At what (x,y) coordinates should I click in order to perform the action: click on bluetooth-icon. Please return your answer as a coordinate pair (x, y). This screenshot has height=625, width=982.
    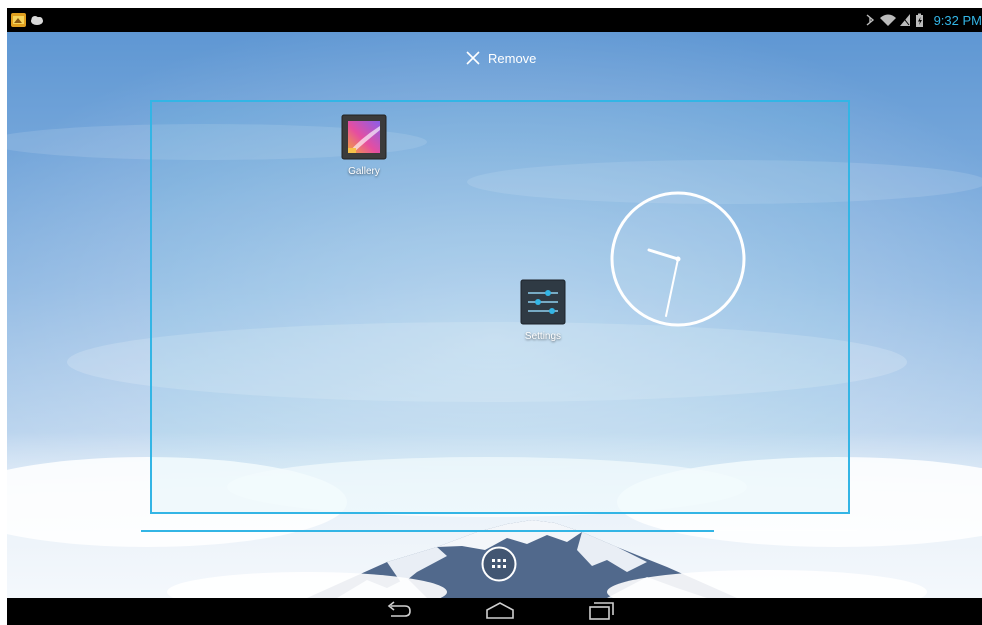
    Looking at the image, I should click on (870, 20).